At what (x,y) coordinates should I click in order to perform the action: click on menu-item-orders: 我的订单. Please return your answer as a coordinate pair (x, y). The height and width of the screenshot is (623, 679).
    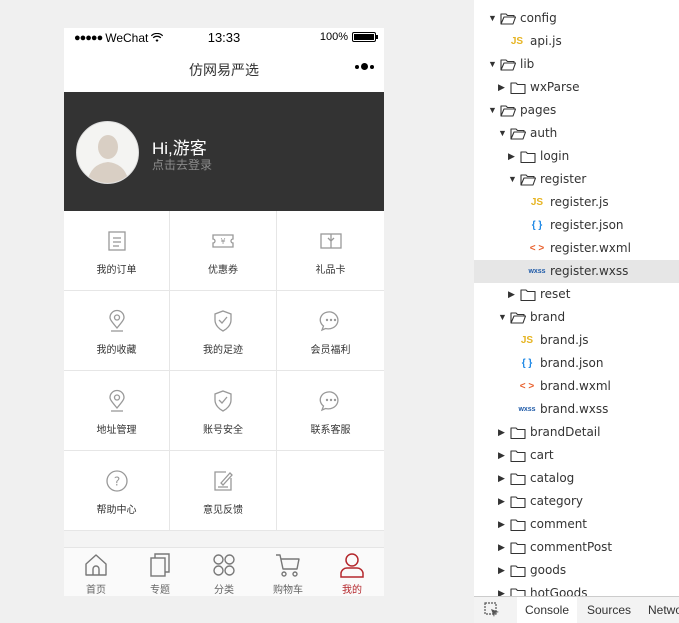
    Looking at the image, I should click on (117, 251).